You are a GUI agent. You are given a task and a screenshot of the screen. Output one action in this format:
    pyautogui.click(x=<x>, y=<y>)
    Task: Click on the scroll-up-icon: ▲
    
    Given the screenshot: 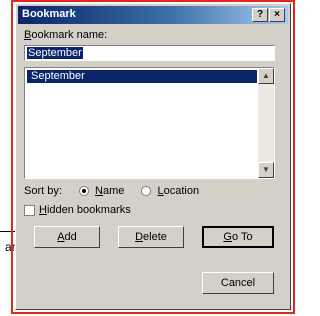 What is the action you would take?
    pyautogui.click(x=266, y=76)
    